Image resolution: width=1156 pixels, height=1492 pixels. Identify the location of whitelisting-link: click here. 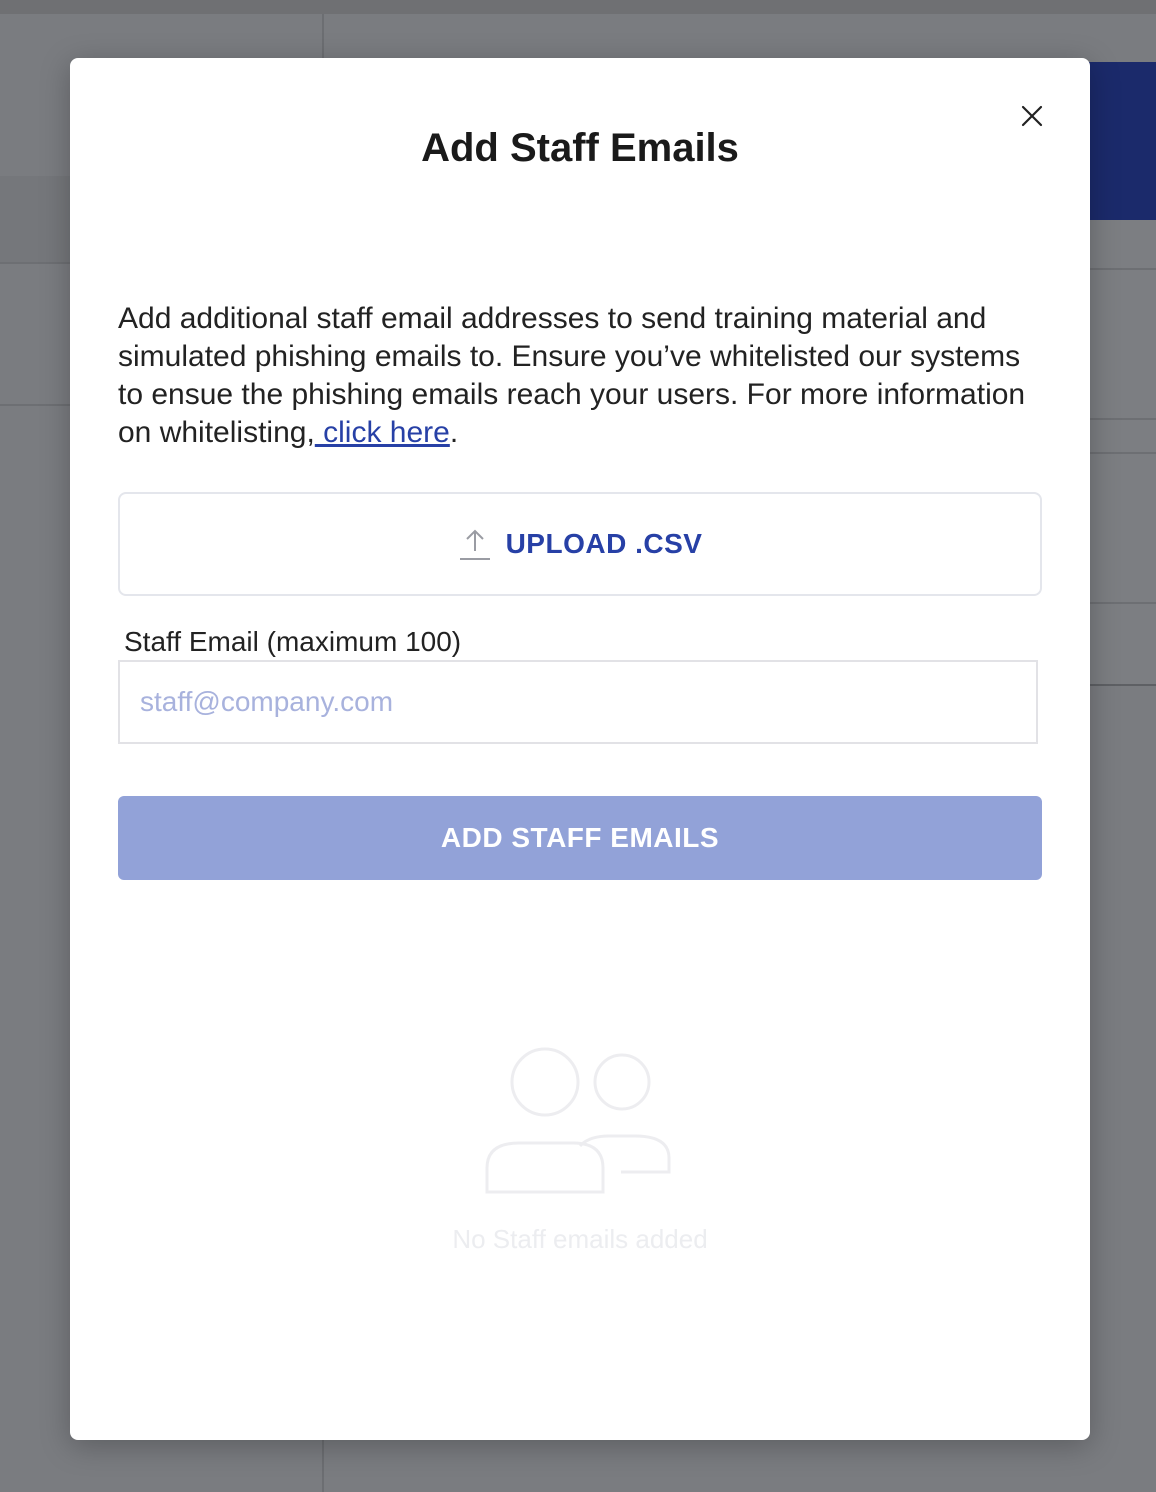
(382, 432).